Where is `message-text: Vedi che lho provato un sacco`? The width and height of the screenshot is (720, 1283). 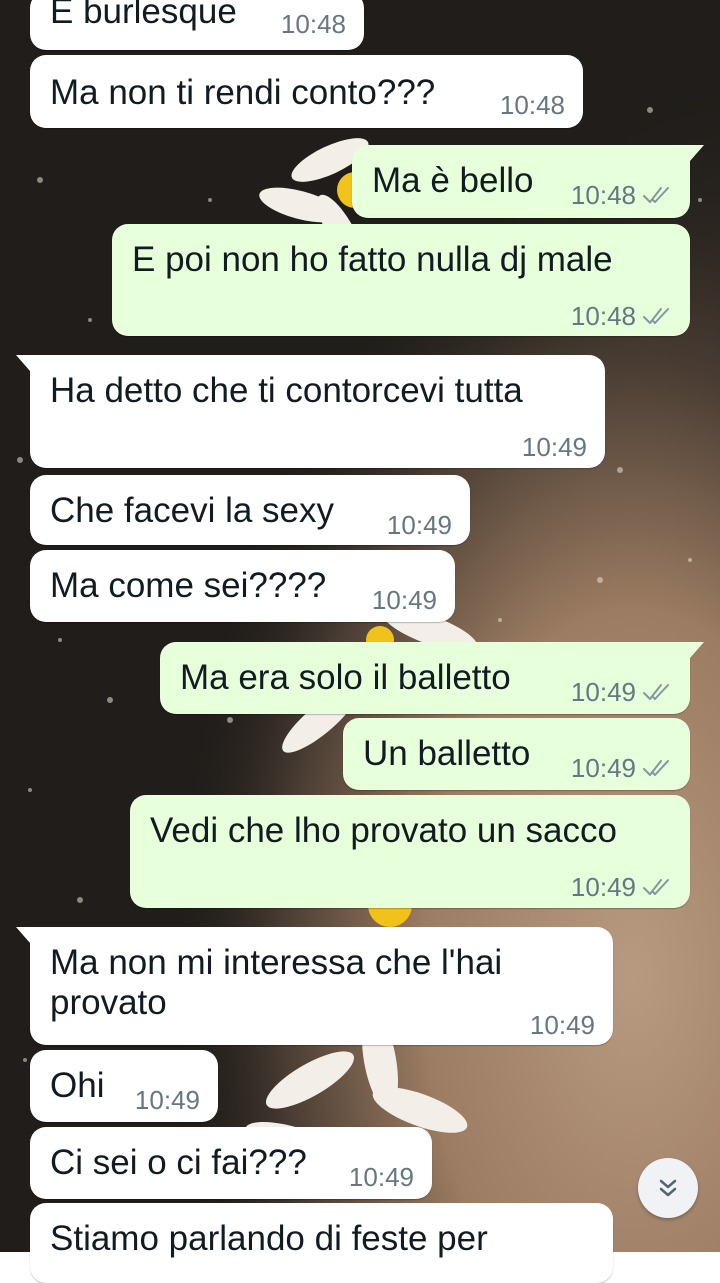 message-text: Vedi che lho provato un sacco is located at coordinates (383, 830).